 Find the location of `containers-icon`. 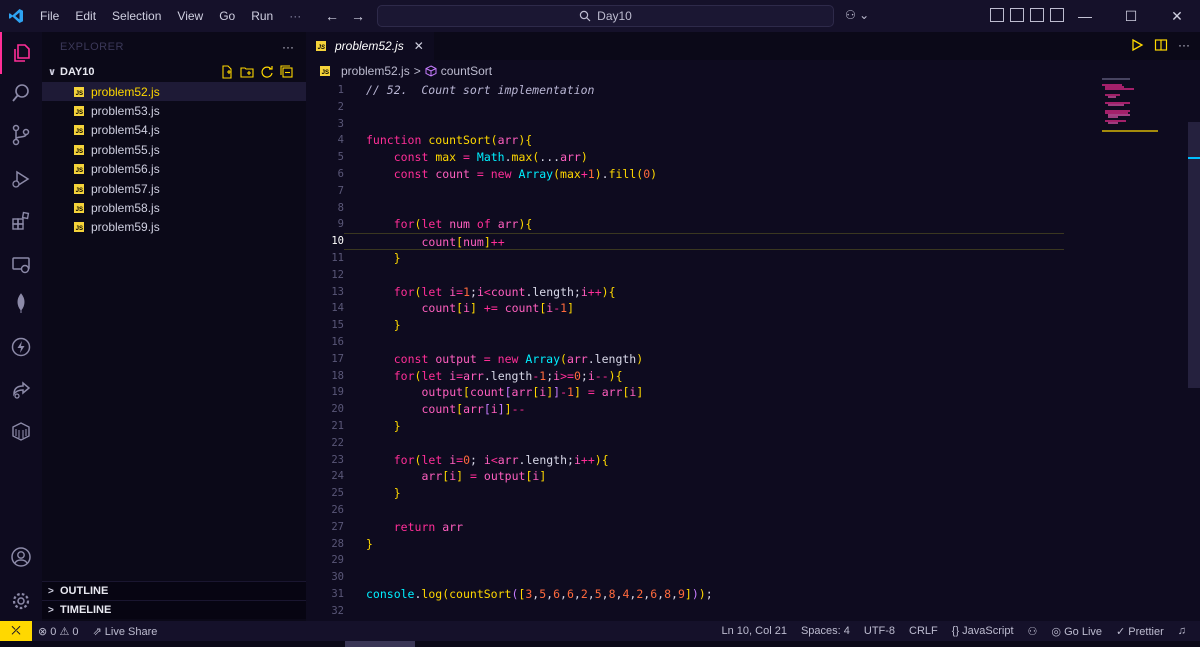

containers-icon is located at coordinates (21, 431).